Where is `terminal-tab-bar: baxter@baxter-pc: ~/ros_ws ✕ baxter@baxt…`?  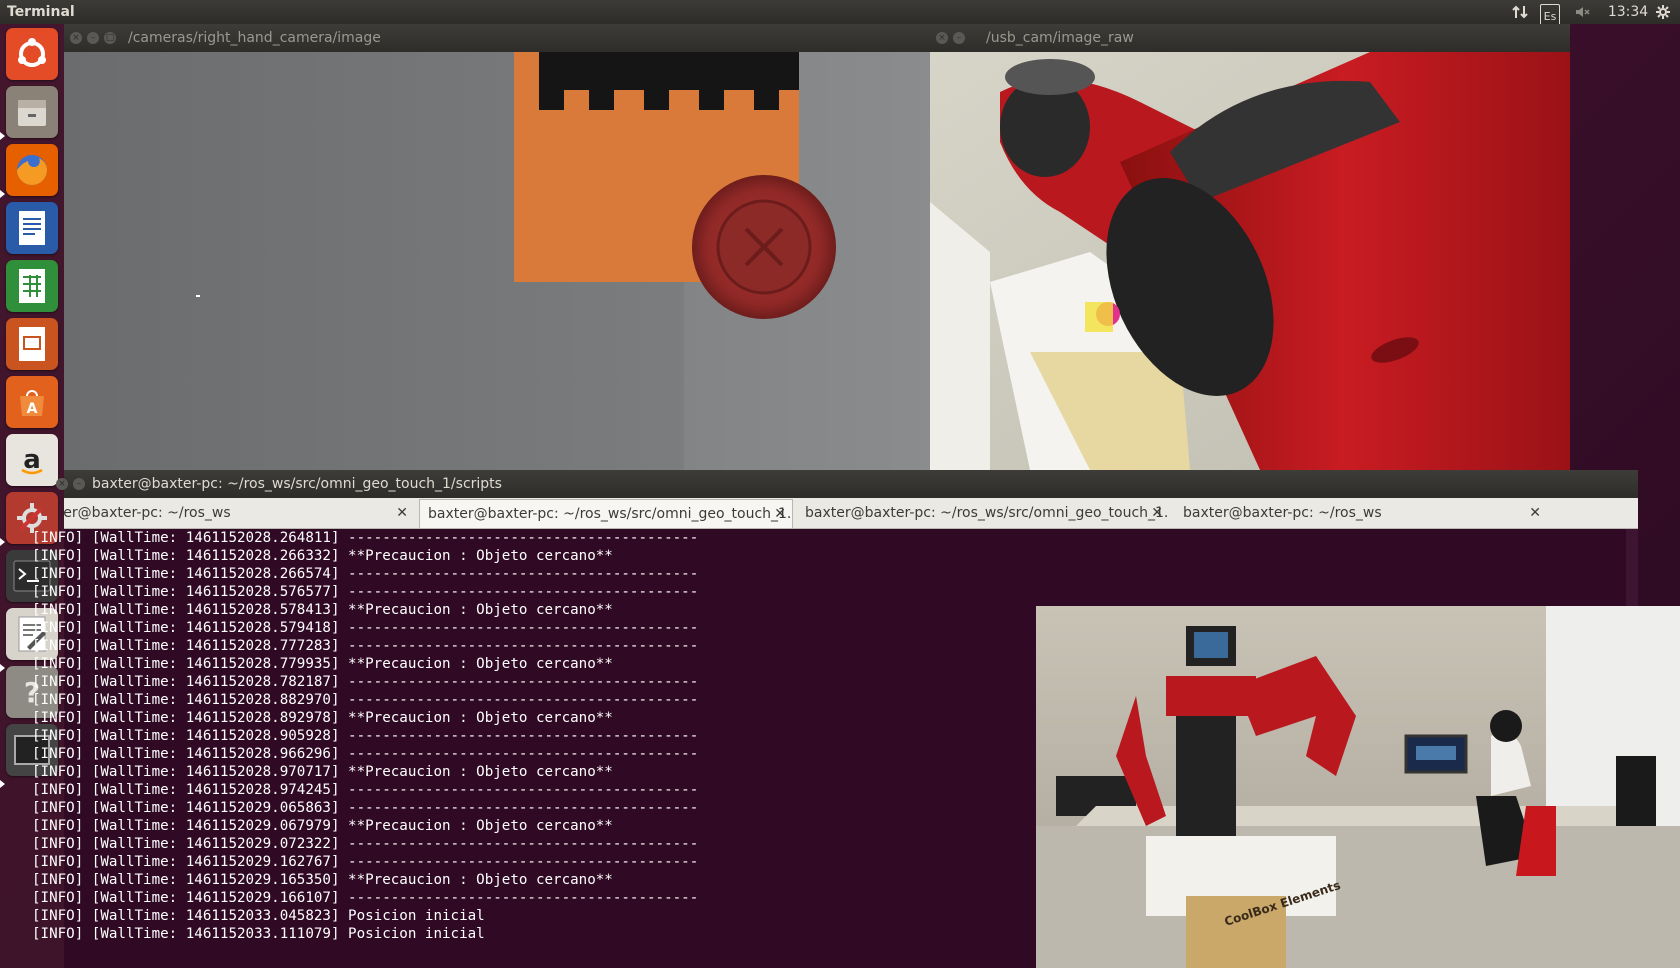
terminal-tab-bar: baxter@baxter-pc: ~/ros_ws ✕ baxter@baxt… is located at coordinates (851, 513).